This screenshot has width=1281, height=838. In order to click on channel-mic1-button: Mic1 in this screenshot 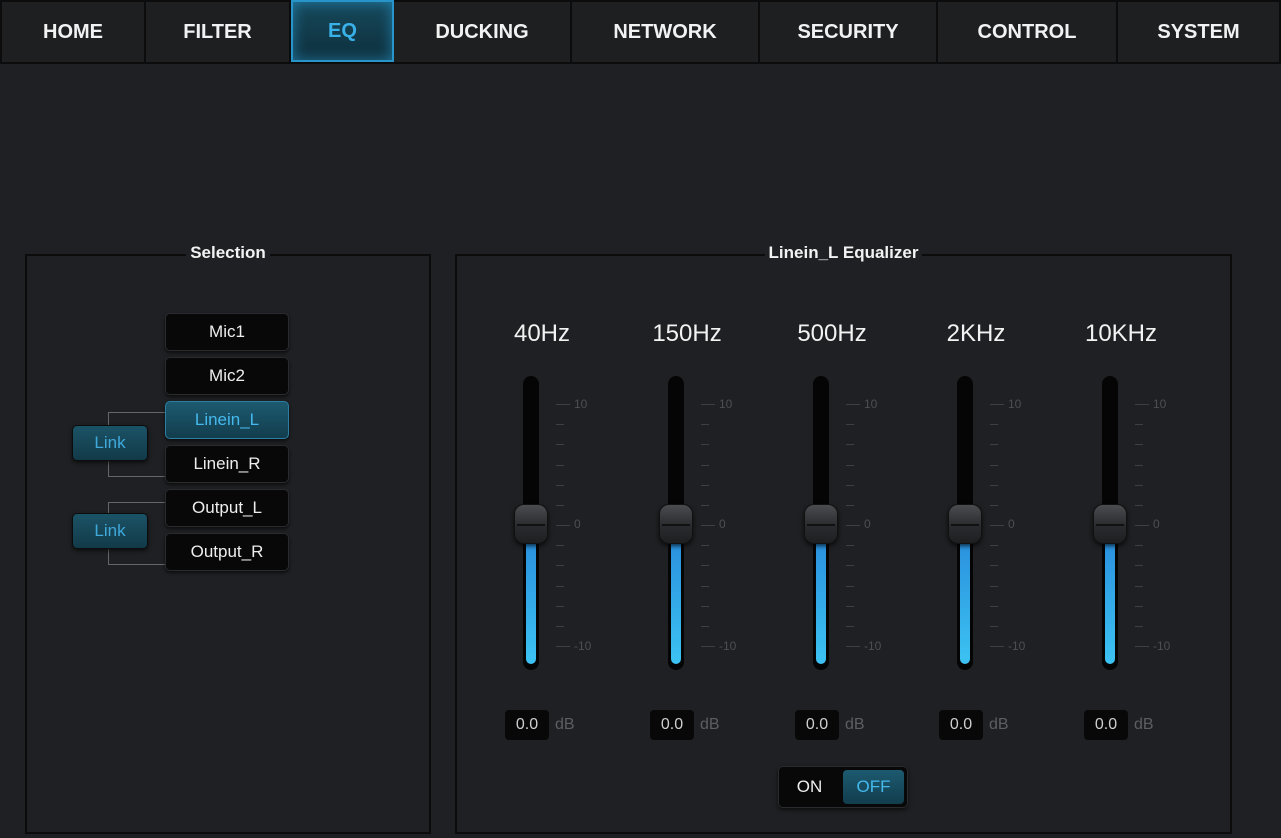, I will do `click(227, 332)`.